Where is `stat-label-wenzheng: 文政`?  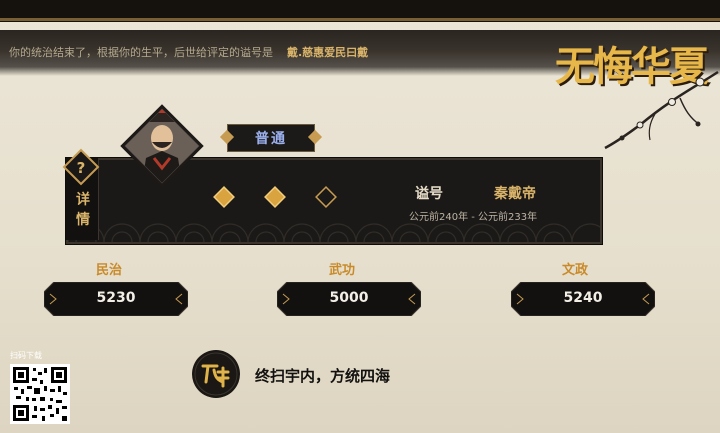 stat-label-wenzheng: 文政 is located at coordinates (575, 270).